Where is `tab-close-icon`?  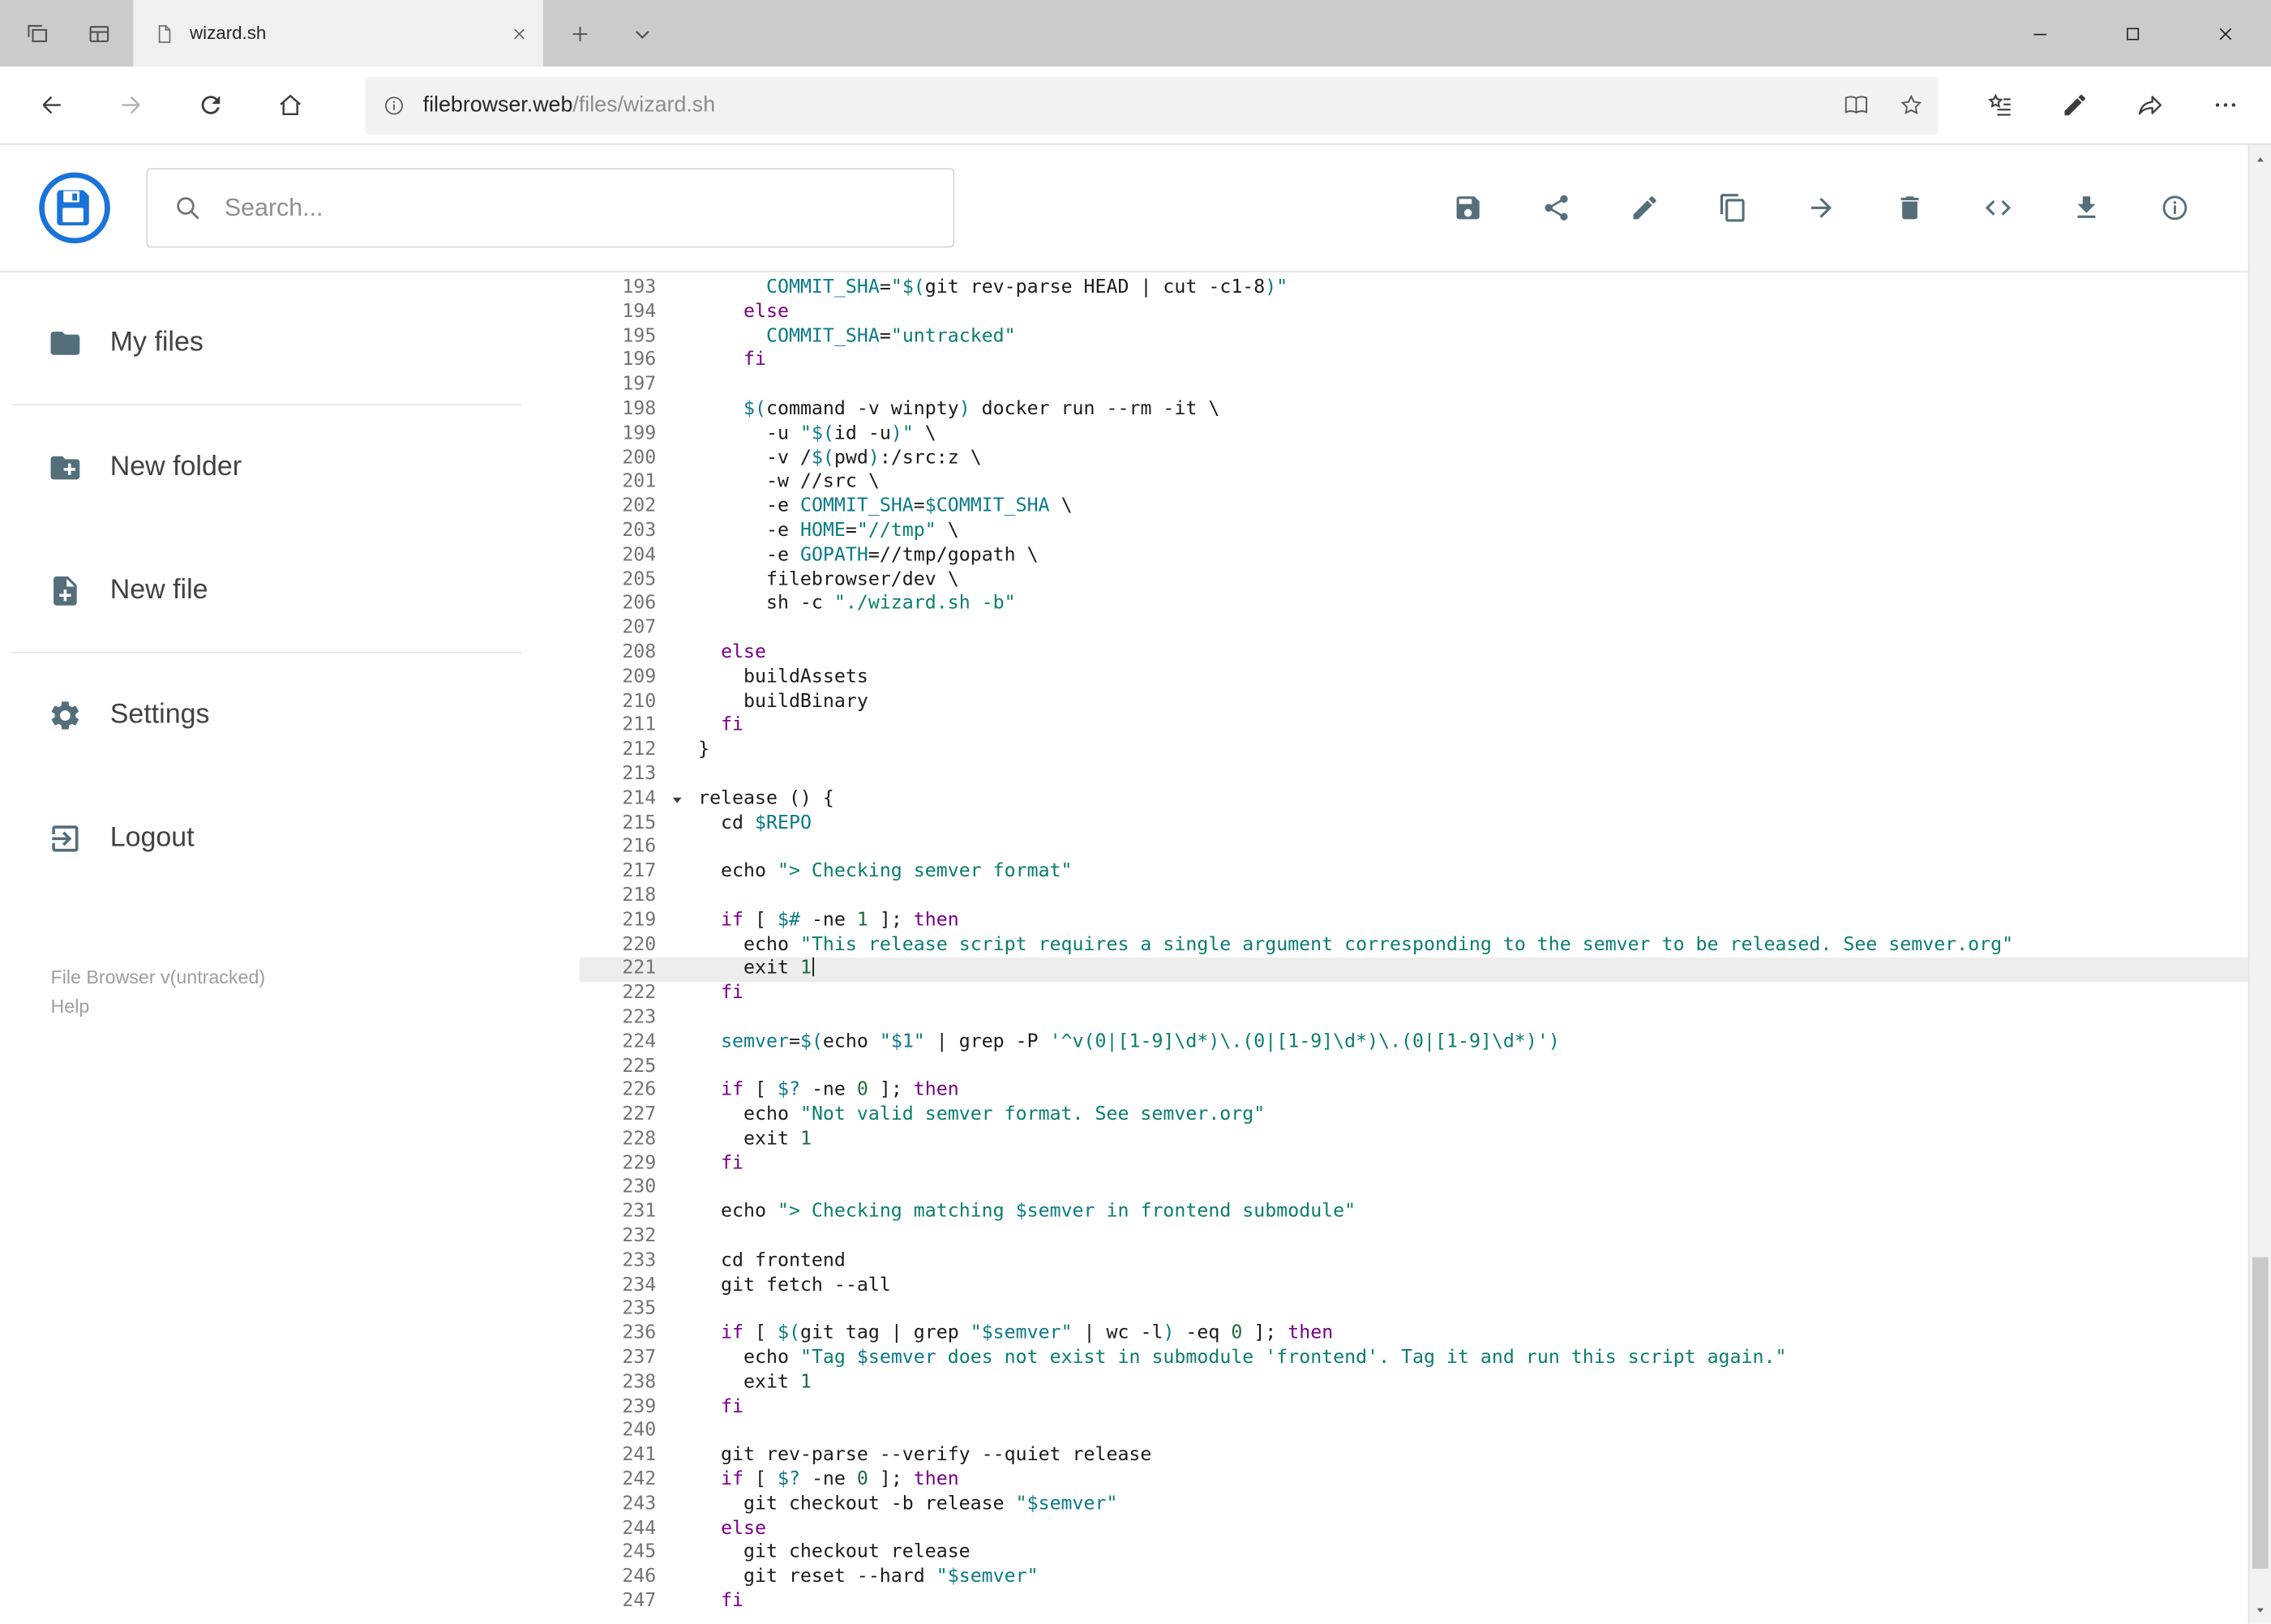
tab-close-icon is located at coordinates (519, 33).